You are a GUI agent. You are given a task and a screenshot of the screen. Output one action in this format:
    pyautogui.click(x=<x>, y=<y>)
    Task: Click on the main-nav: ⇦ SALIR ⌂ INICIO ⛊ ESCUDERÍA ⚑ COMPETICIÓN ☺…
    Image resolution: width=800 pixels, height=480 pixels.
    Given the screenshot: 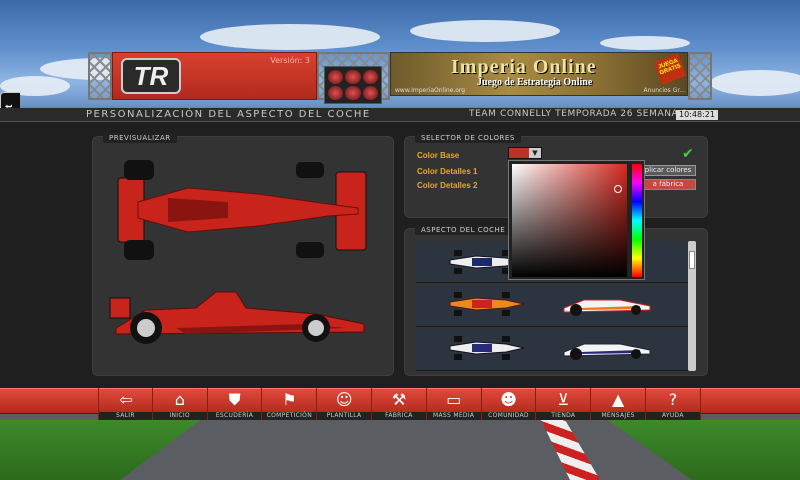 What is the action you would take?
    pyautogui.click(x=399, y=404)
    